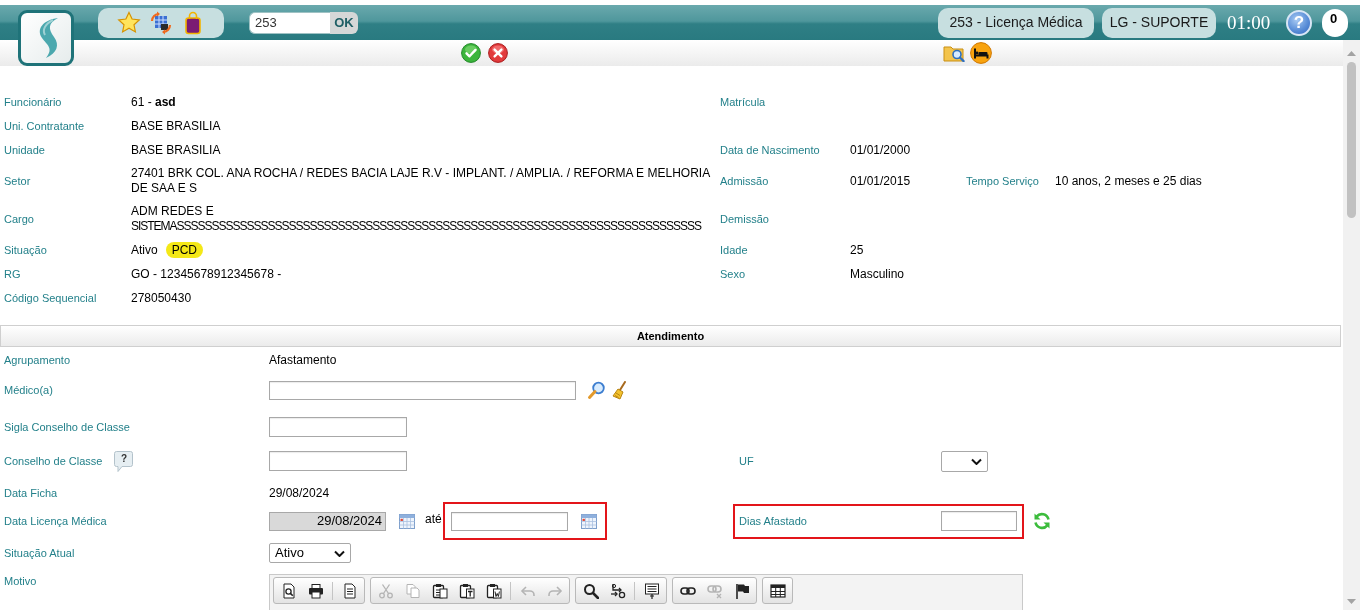  Describe the element at coordinates (439, 590) in the screenshot. I see `clipboard-icon` at that location.